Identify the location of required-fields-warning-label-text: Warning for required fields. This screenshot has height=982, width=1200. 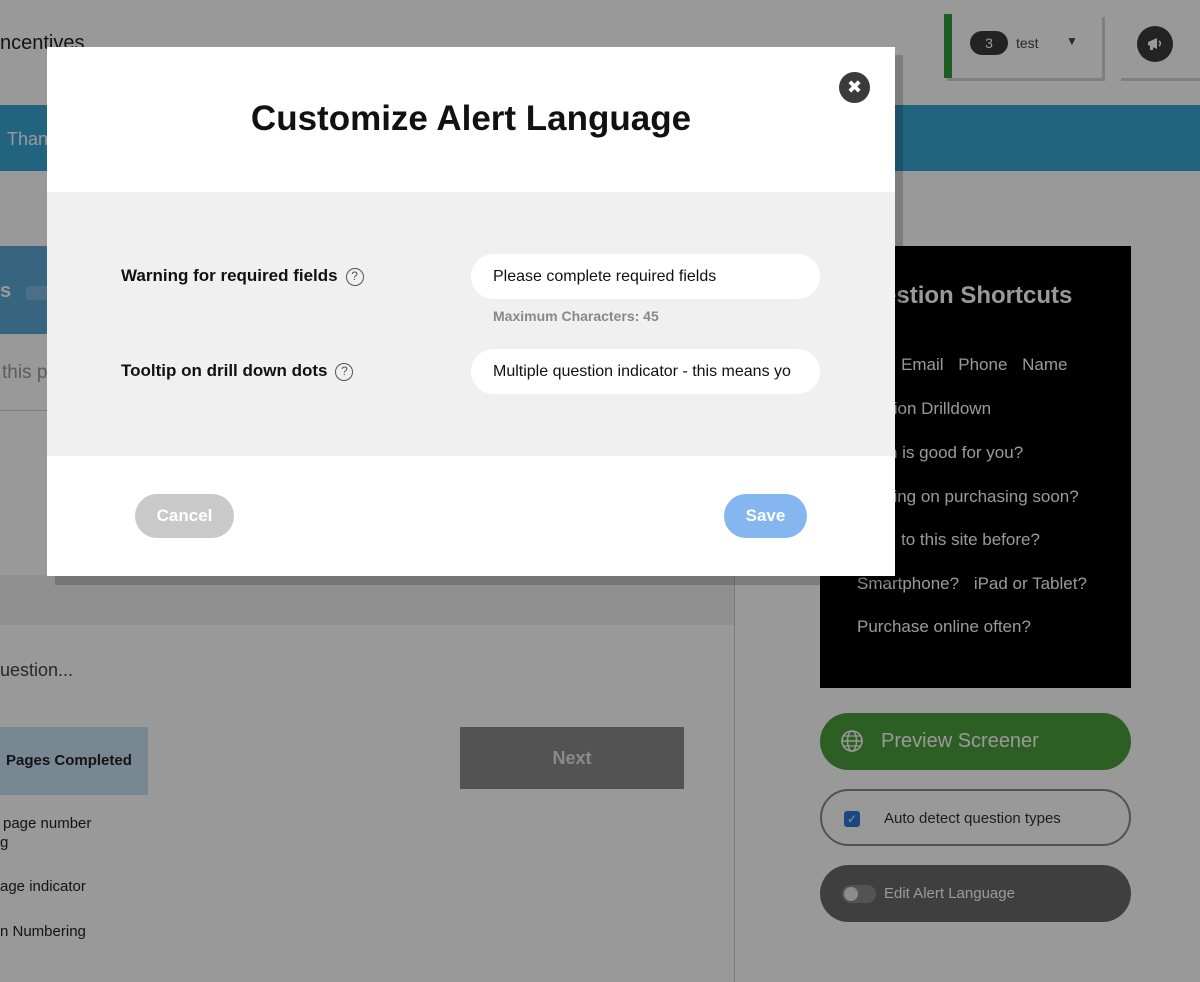
(229, 275).